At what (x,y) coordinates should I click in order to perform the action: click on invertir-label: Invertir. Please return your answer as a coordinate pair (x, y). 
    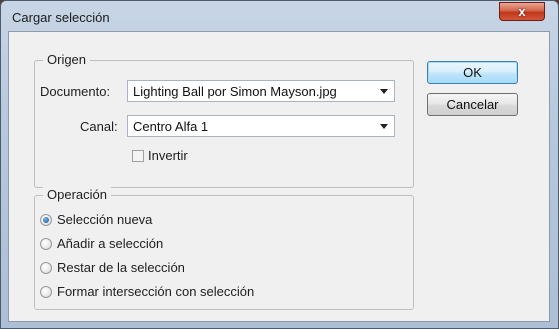
    Looking at the image, I should click on (168, 155).